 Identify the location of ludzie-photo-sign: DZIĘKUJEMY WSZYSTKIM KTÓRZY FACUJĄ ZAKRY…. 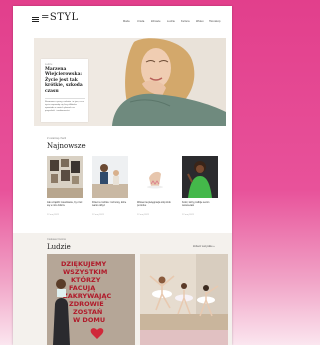
(91, 299).